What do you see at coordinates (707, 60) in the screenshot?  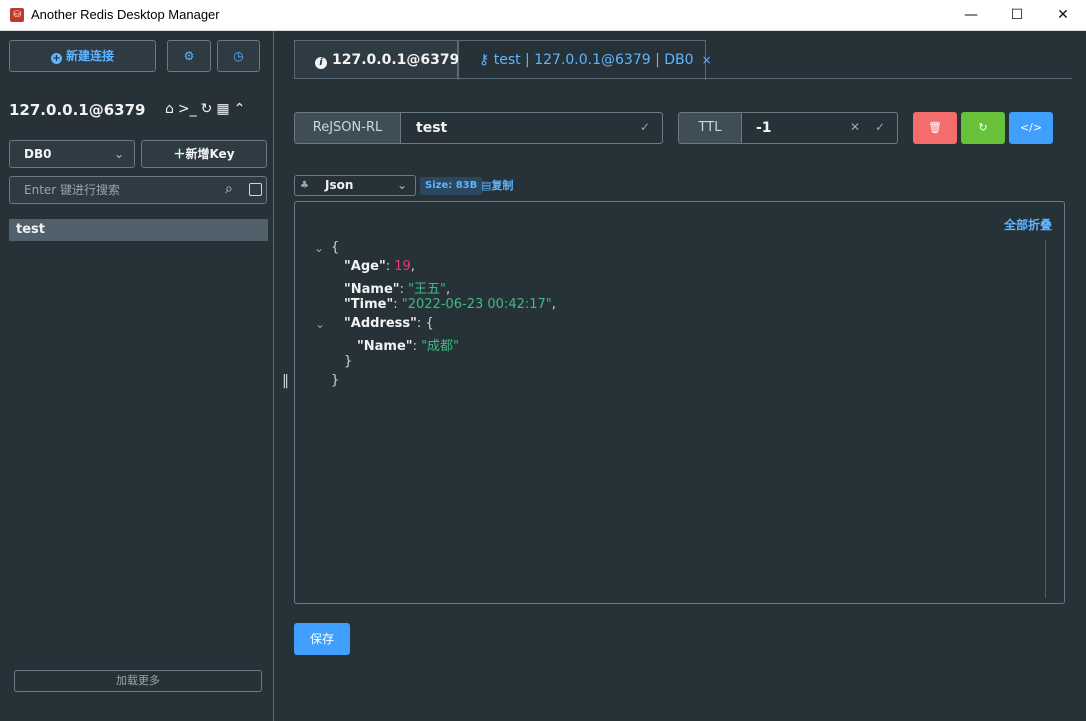 I see `close-tab-icon: ×` at bounding box center [707, 60].